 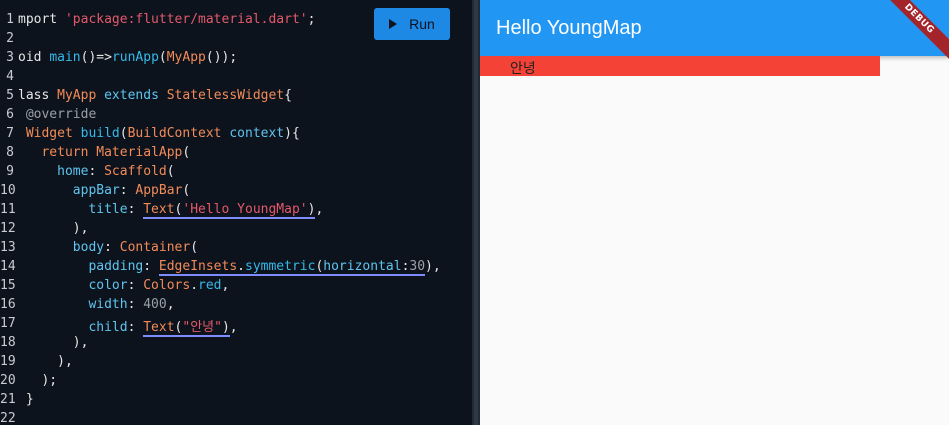 I want to click on code-line: home: Scaffold(, so click(x=96, y=171).